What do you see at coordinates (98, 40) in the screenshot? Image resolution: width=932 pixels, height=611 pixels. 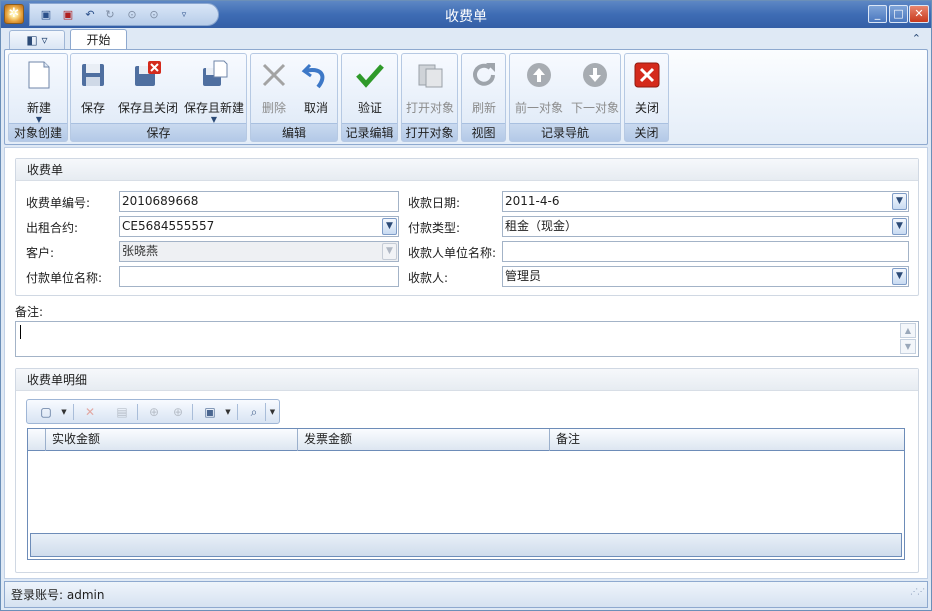 I see `tab-start: 开始` at bounding box center [98, 40].